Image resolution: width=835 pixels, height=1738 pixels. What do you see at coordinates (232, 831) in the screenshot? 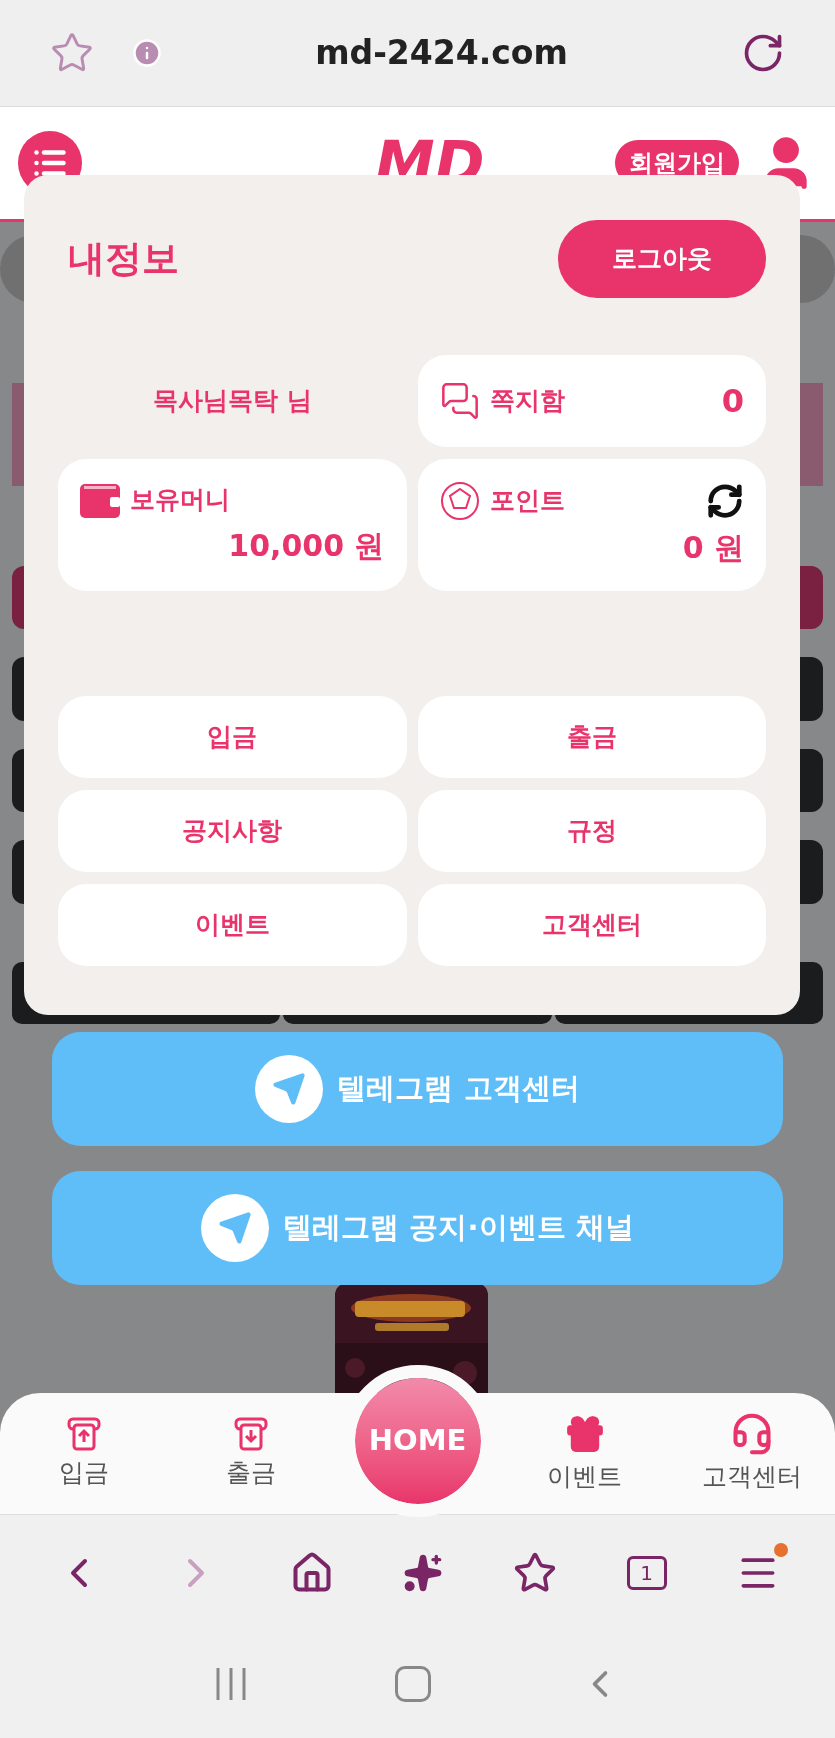
I see `menu-item-button: 공지사항` at bounding box center [232, 831].